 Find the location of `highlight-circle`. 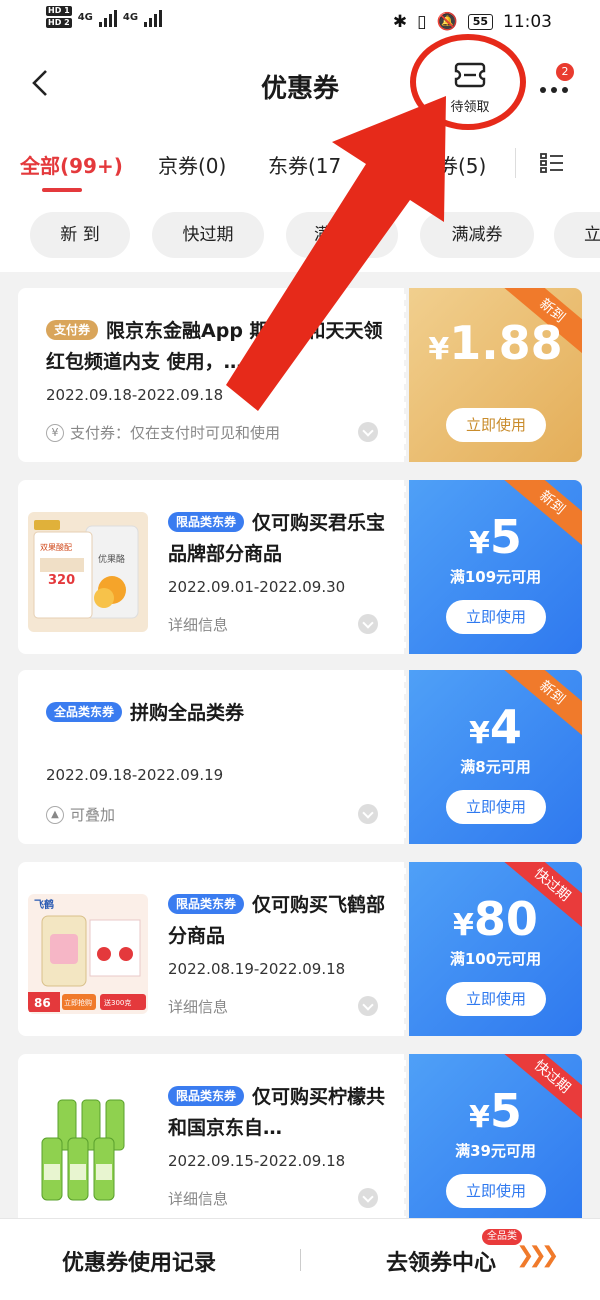

highlight-circle is located at coordinates (468, 82).